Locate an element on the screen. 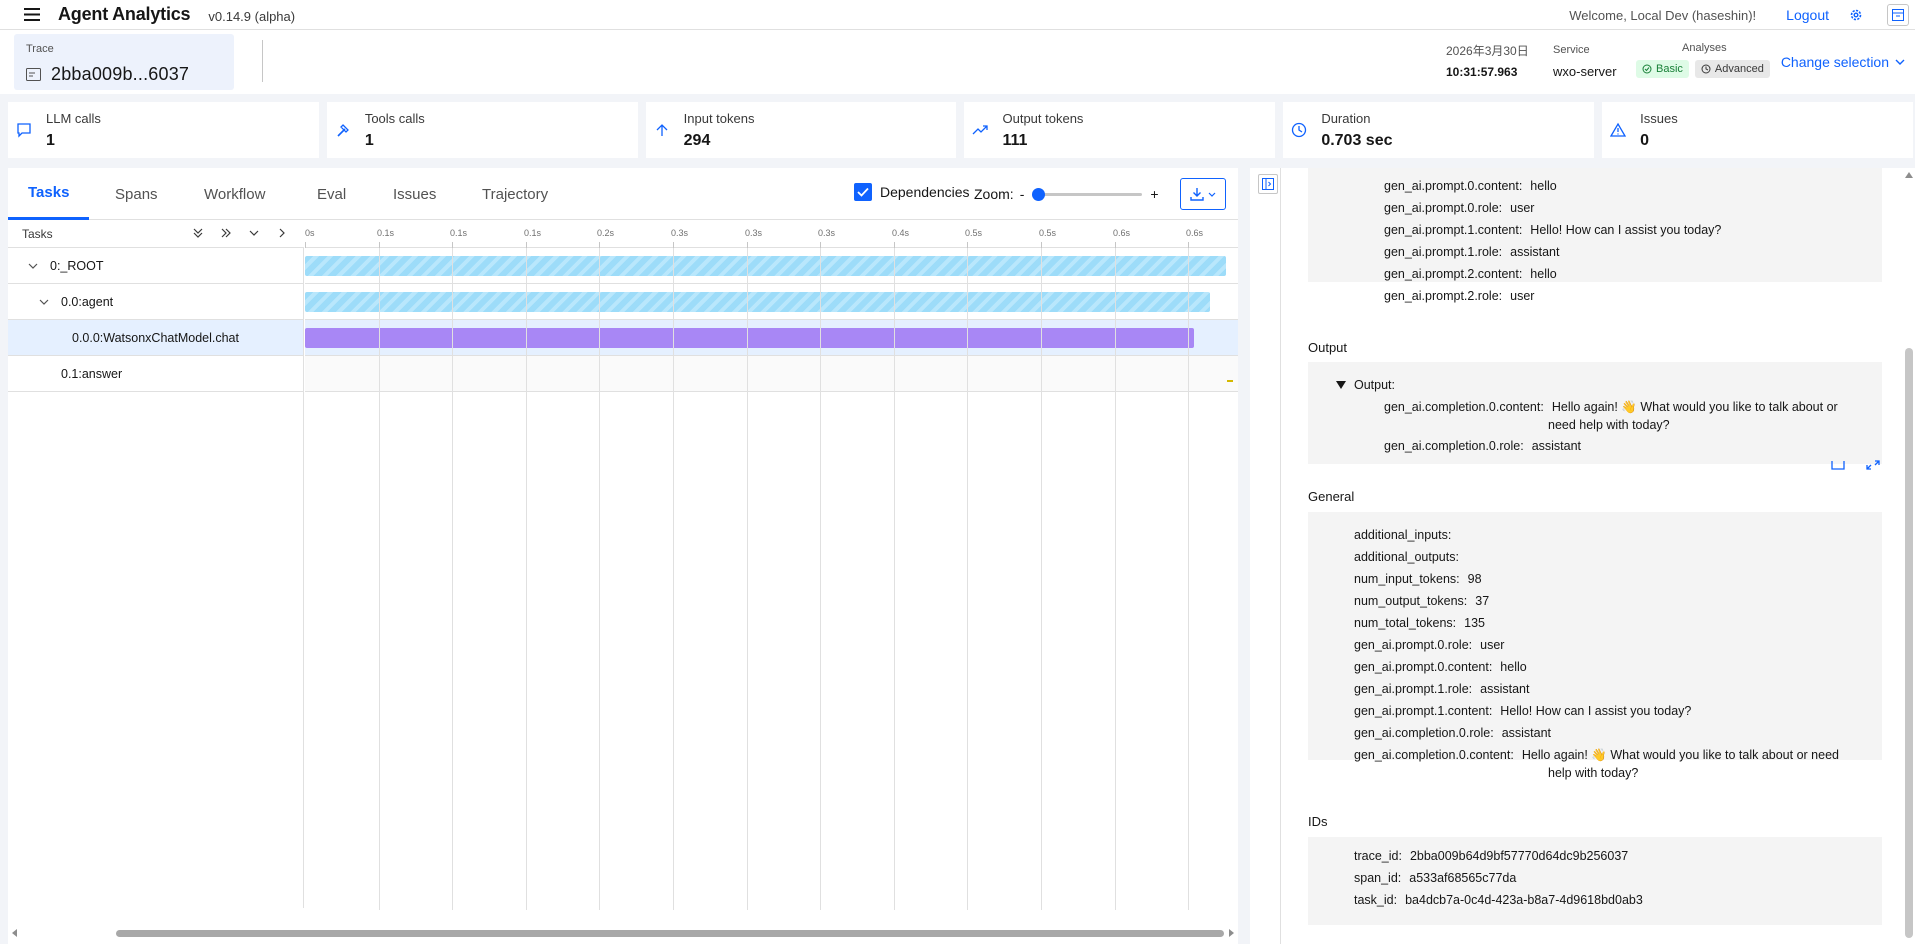 The image size is (1915, 944). zoom-slider-thumb is located at coordinates (1039, 194).